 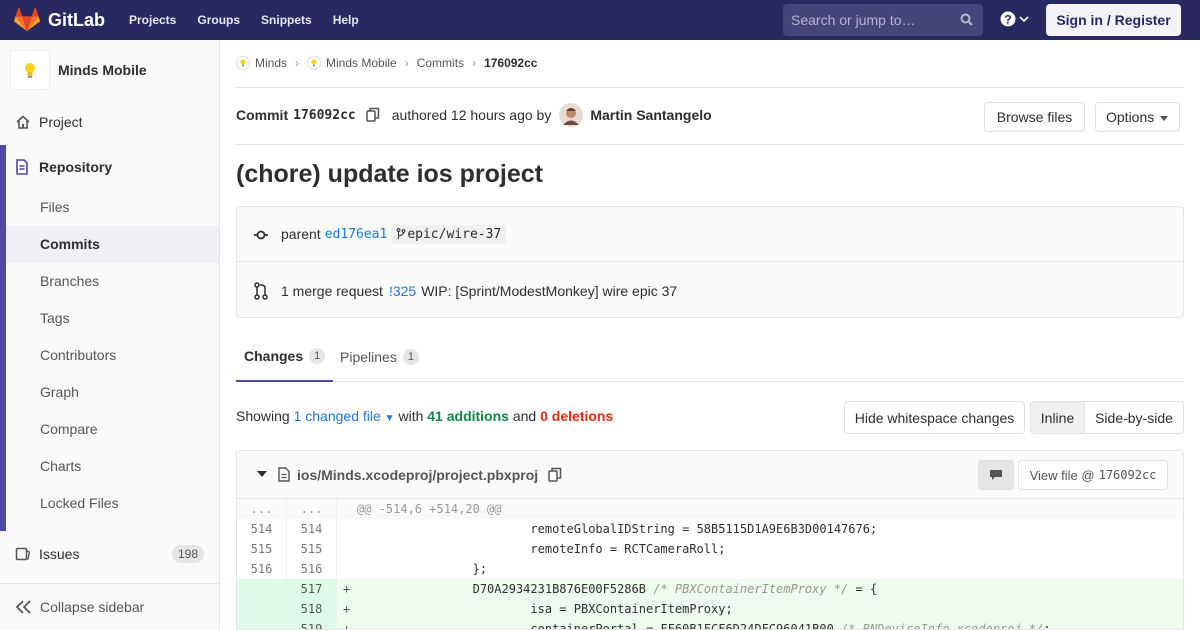 I want to click on new-line-number: 514, so click(x=312, y=529).